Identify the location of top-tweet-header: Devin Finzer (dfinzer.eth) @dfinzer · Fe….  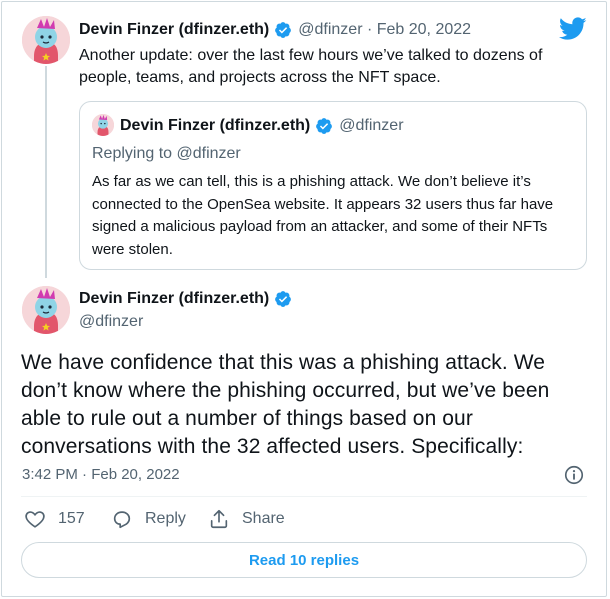
(275, 30).